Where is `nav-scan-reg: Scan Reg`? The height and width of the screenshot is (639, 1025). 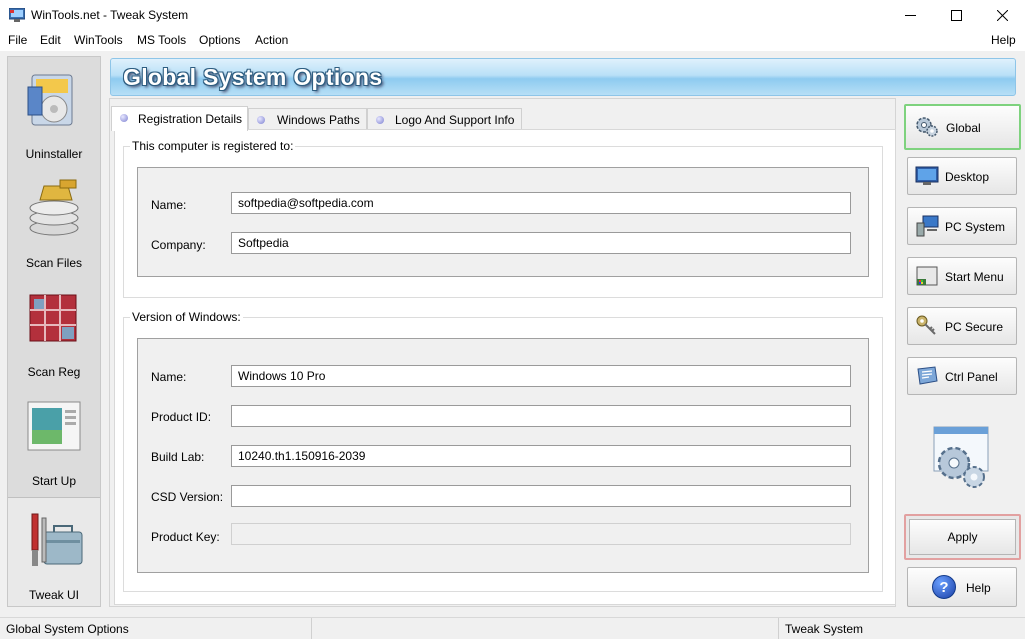
nav-scan-reg: Scan Reg is located at coordinates (54, 329).